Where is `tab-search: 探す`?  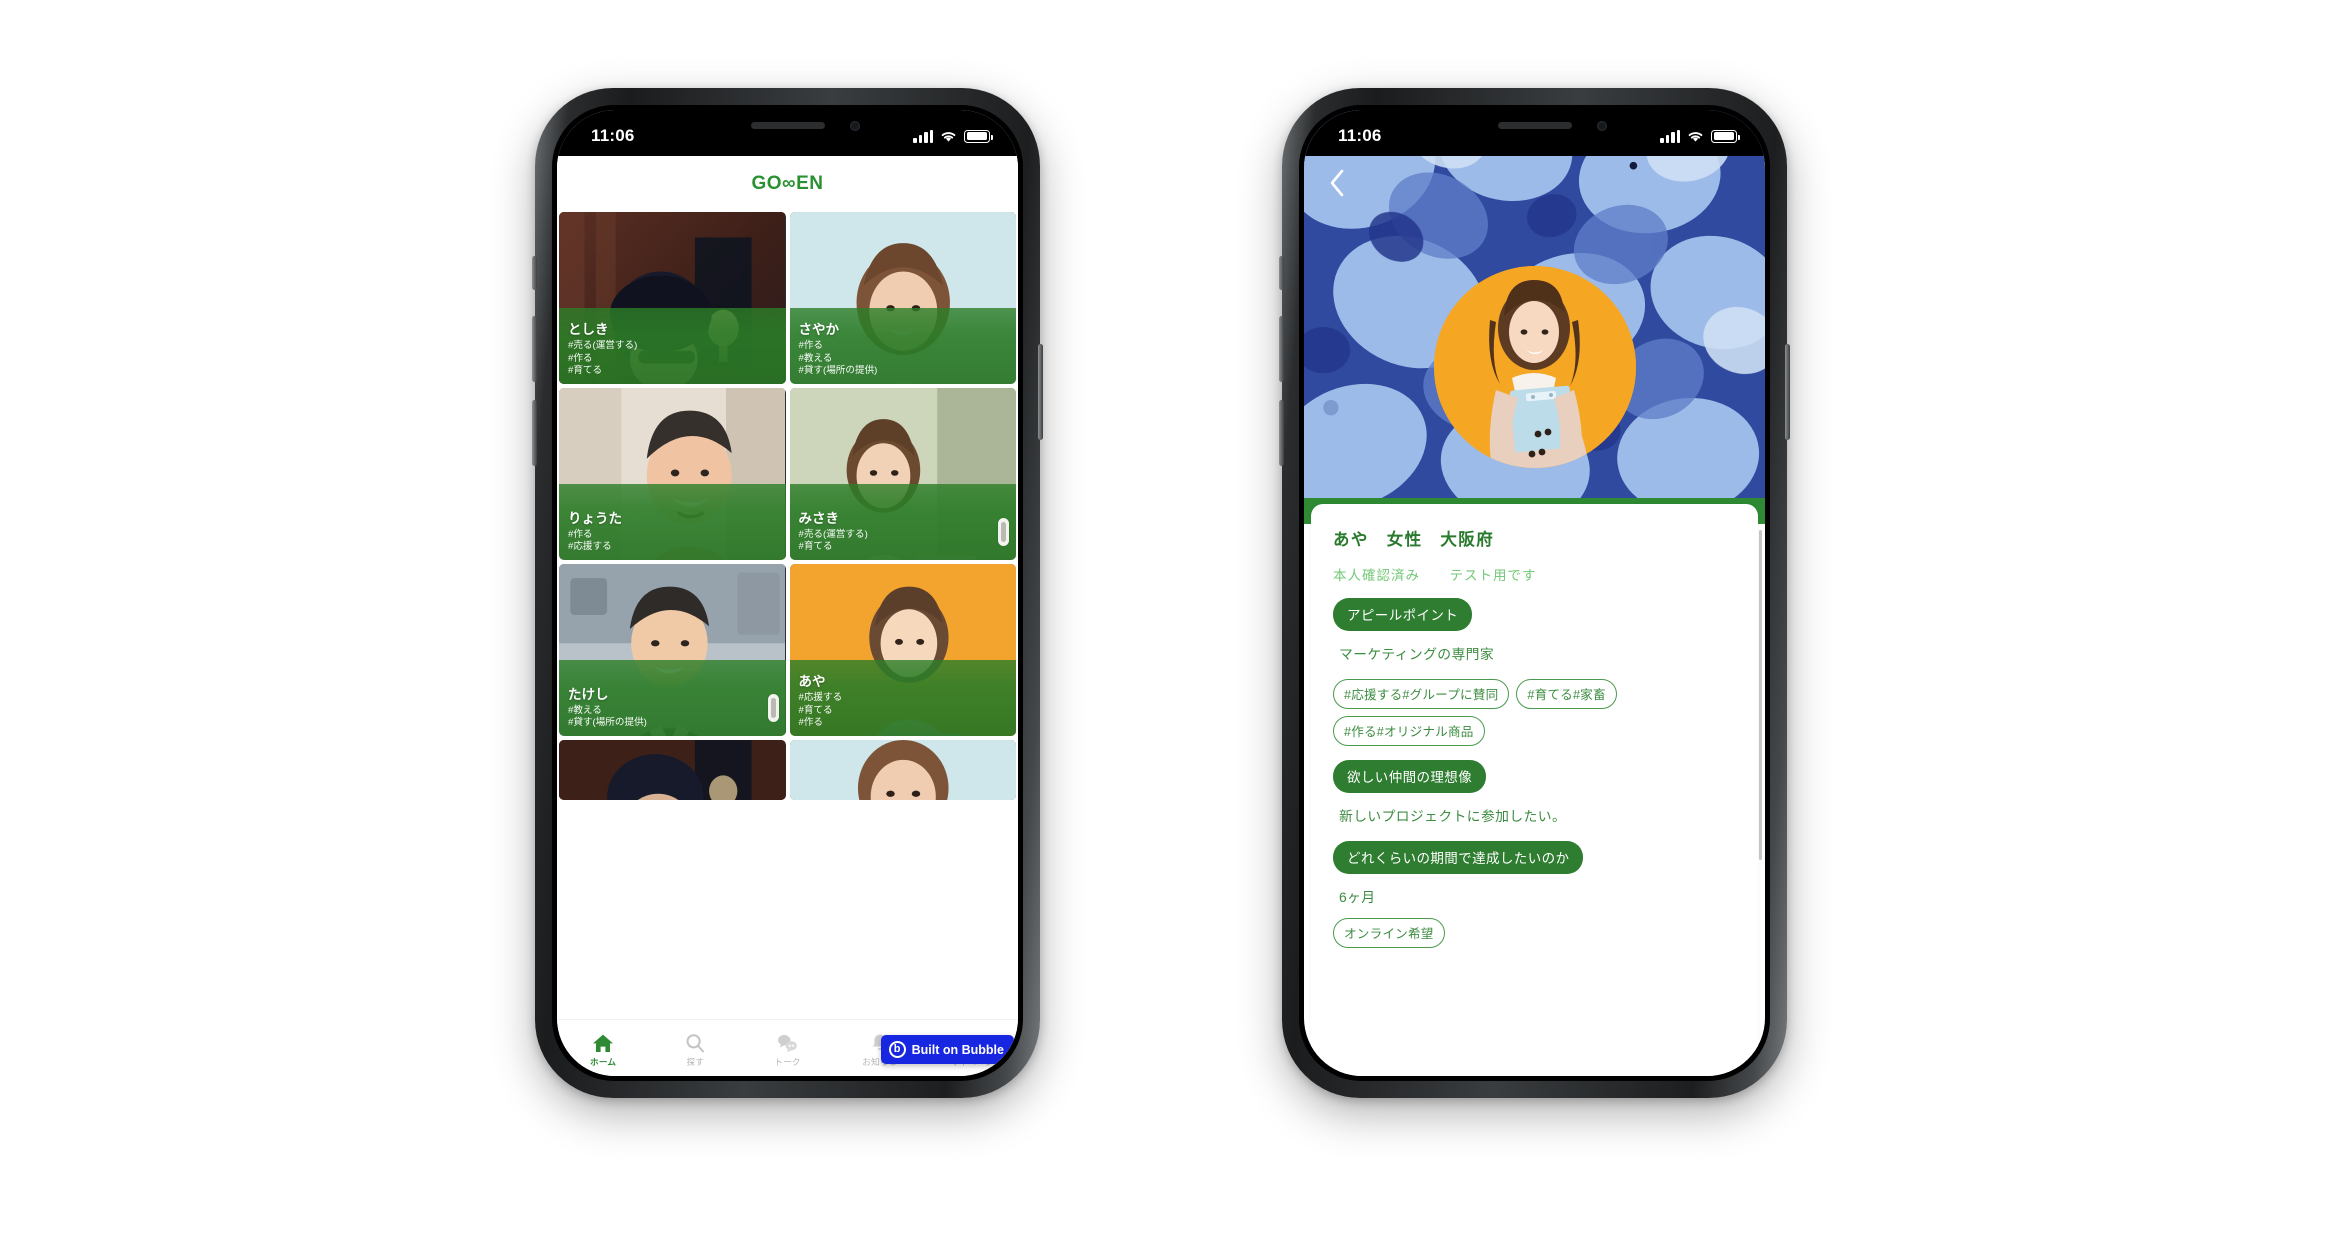
tab-search: 探す is located at coordinates (695, 1048).